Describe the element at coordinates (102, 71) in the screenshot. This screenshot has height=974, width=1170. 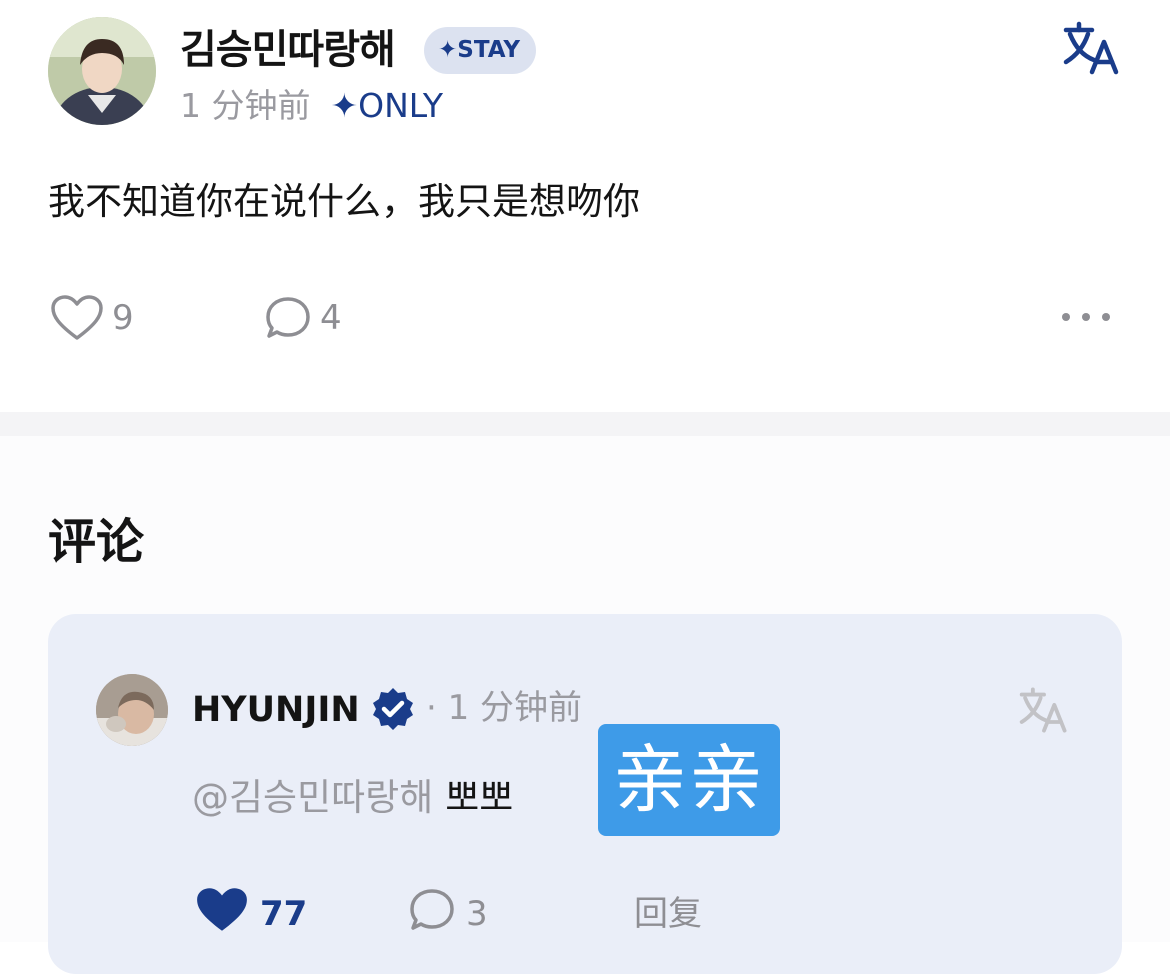
I see `post-author-avatar` at that location.